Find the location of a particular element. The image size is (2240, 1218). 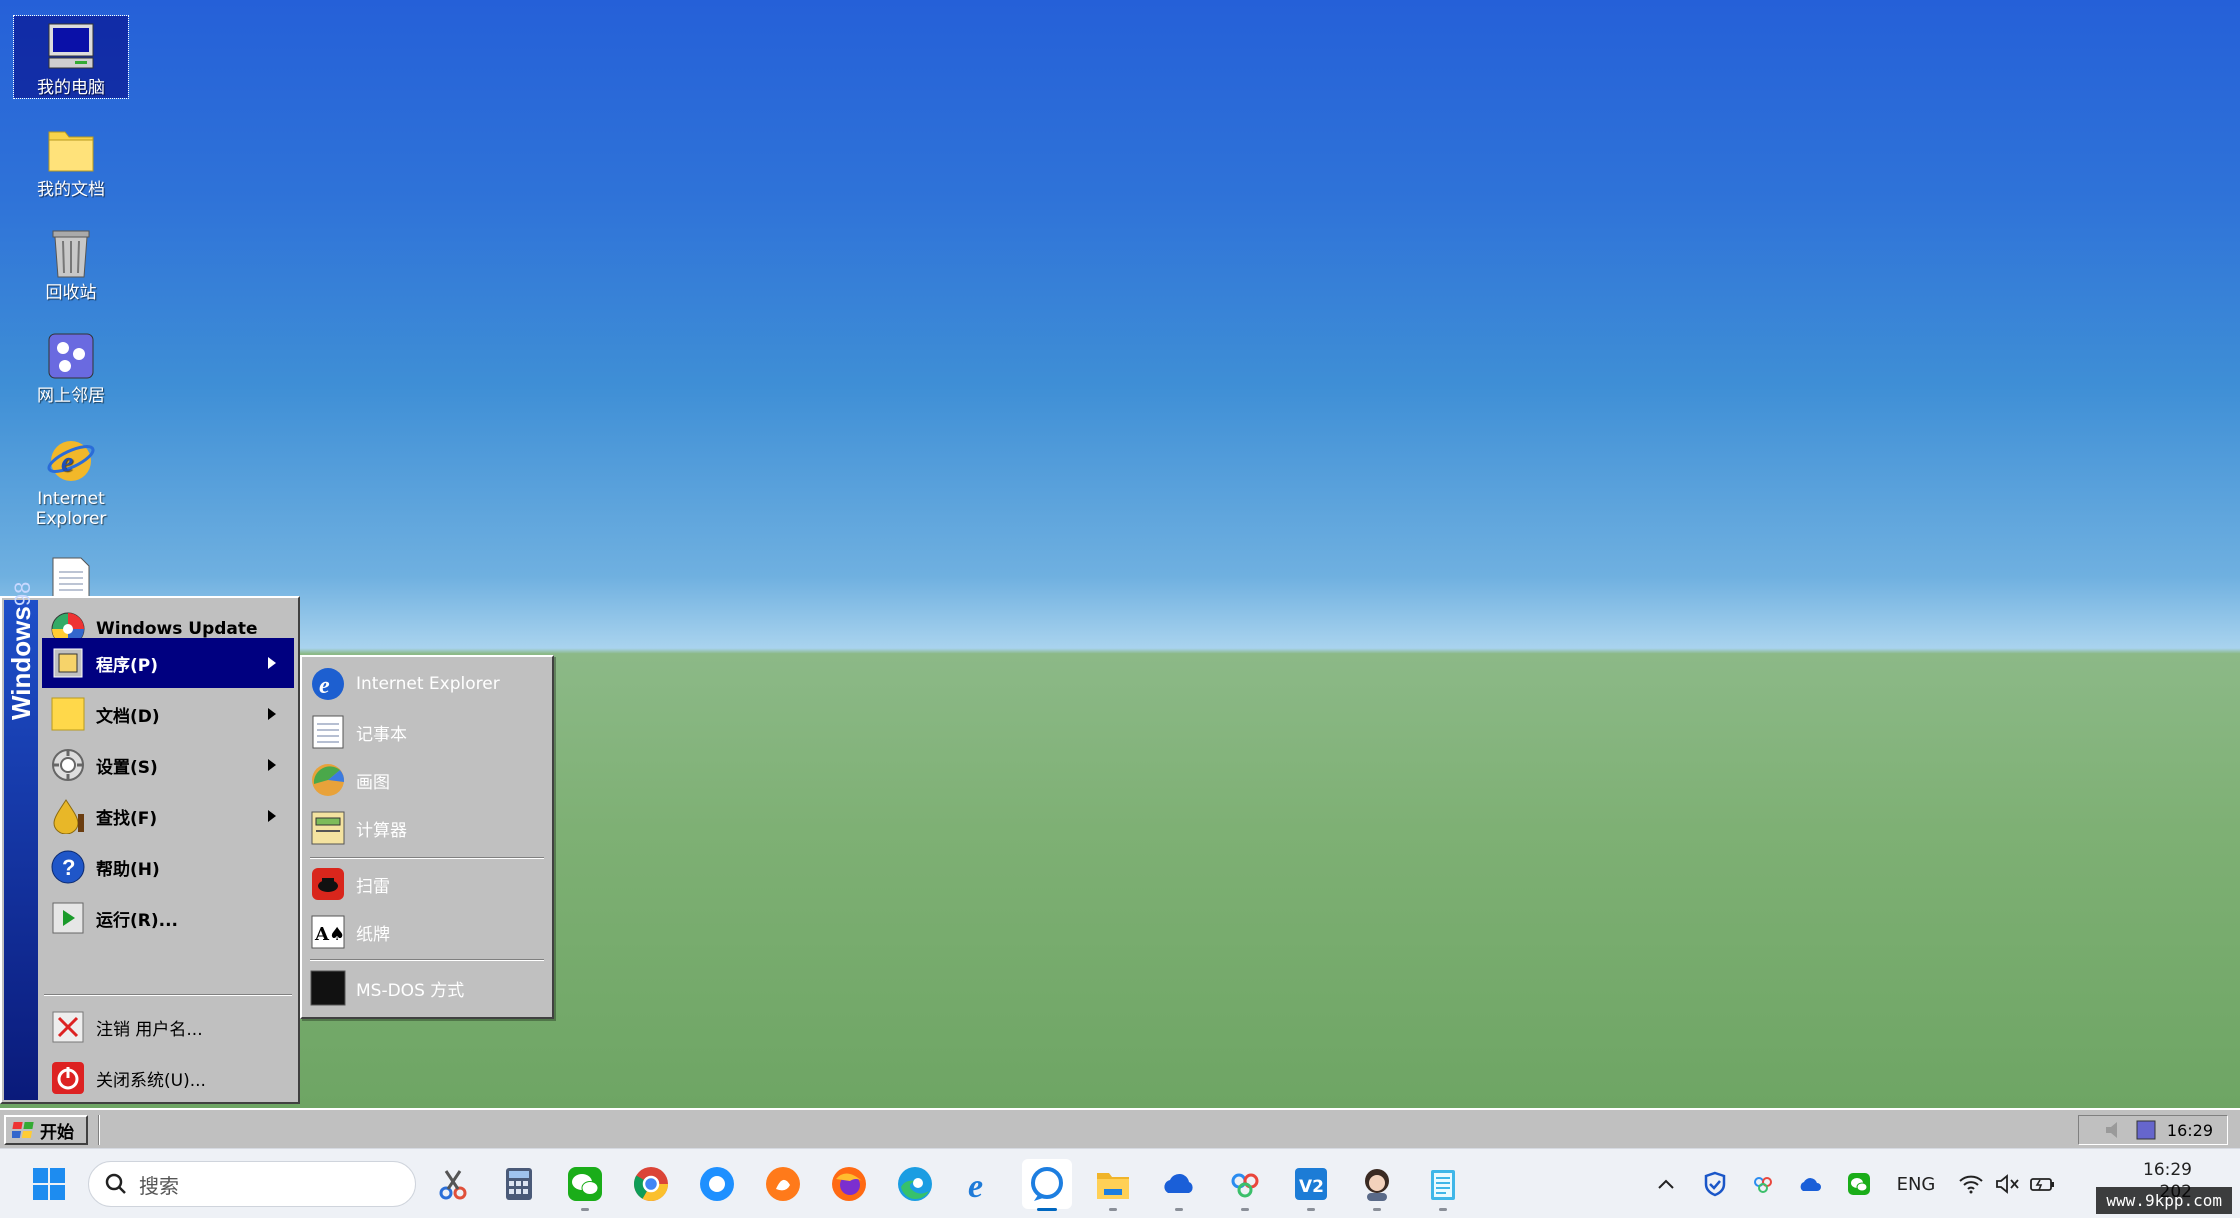

squirrel-browser-icon is located at coordinates (783, 1184).